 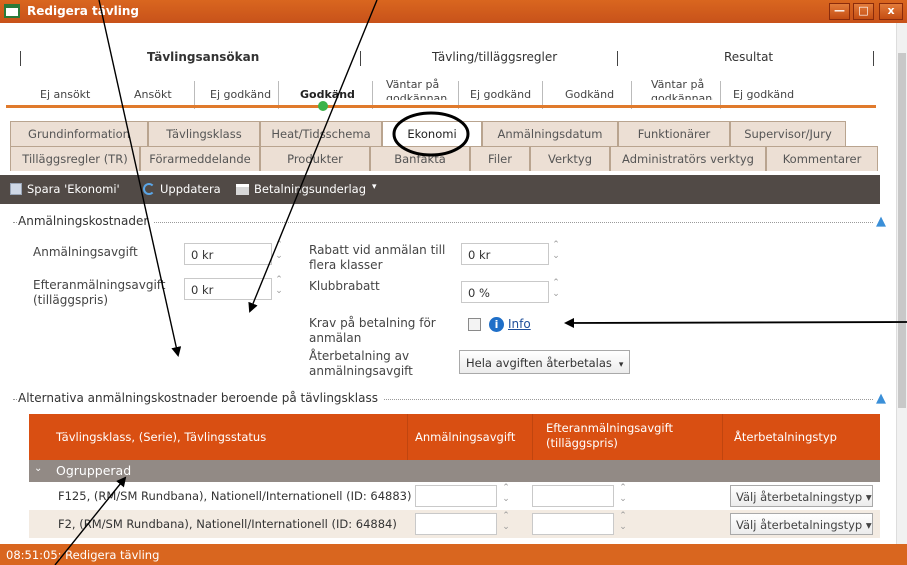 What do you see at coordinates (641, 436) in the screenshot?
I see `column-header-late-fee: Efteranmälningsavgift (tilläggspris)` at bounding box center [641, 436].